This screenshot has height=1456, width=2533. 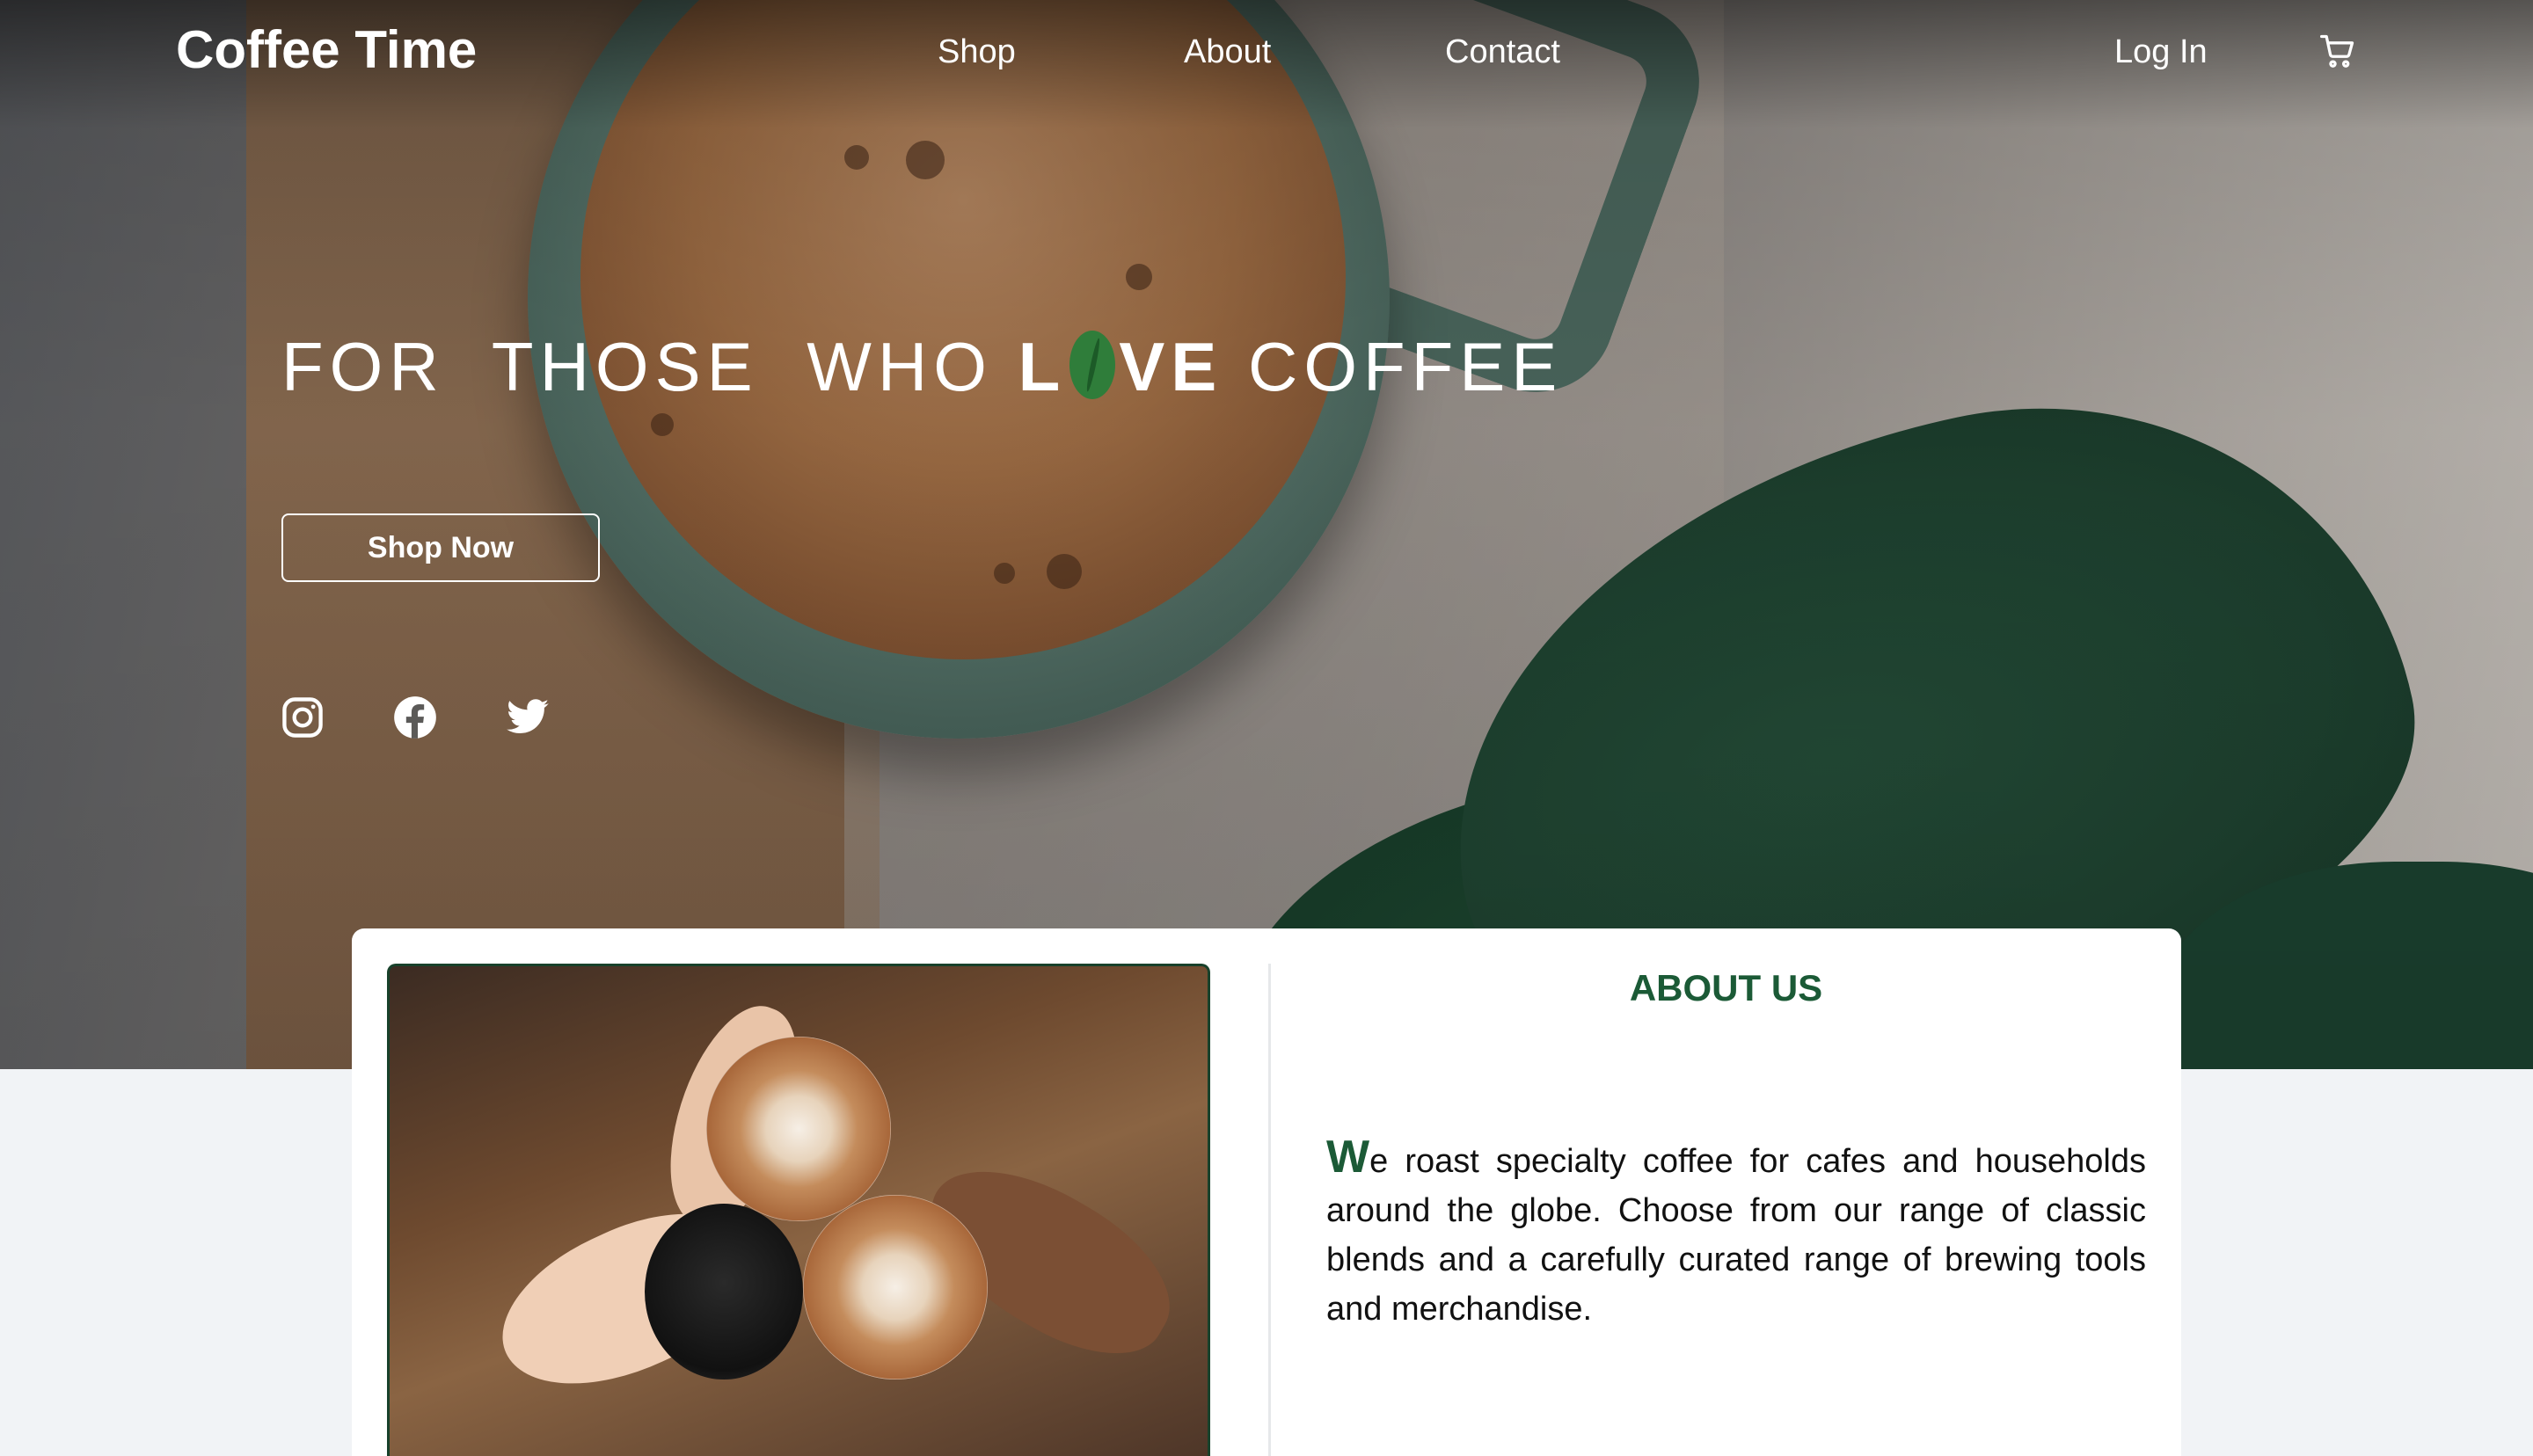 What do you see at coordinates (528, 717) in the screenshot?
I see `twitter-icon` at bounding box center [528, 717].